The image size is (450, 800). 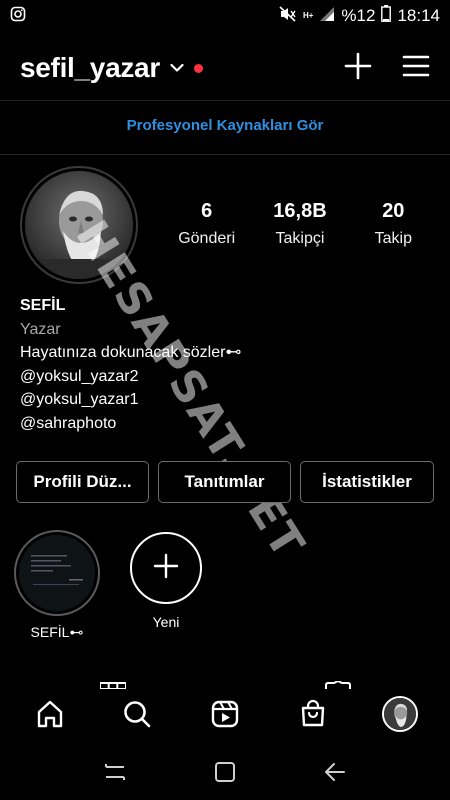 I want to click on profile-actions: Profili Düz... Tanıtımlar İstatistikler, so click(x=225, y=482).